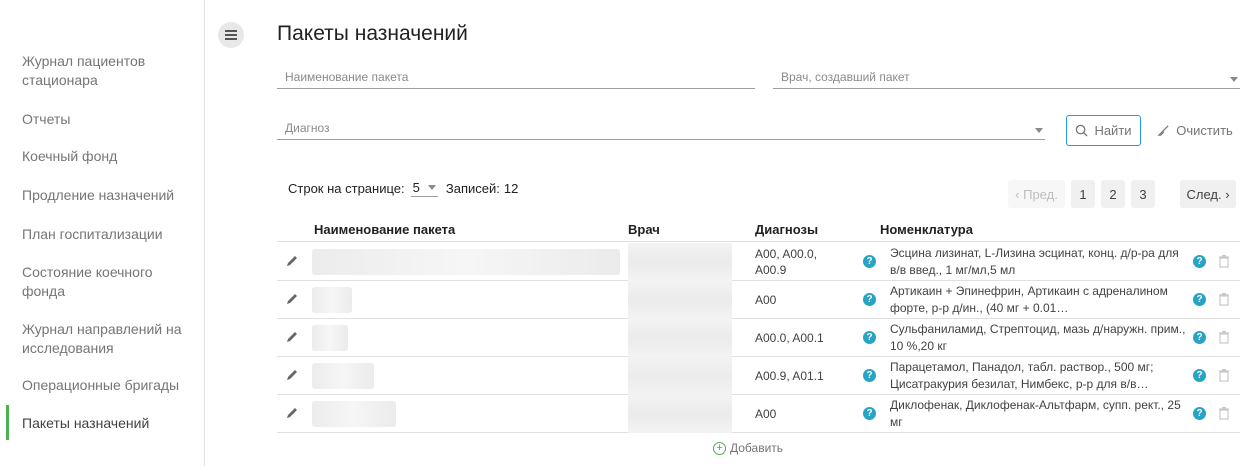 The height and width of the screenshot is (466, 1240). I want to click on sidebar-item-operating-teams: Операционные бригады, so click(109, 385).